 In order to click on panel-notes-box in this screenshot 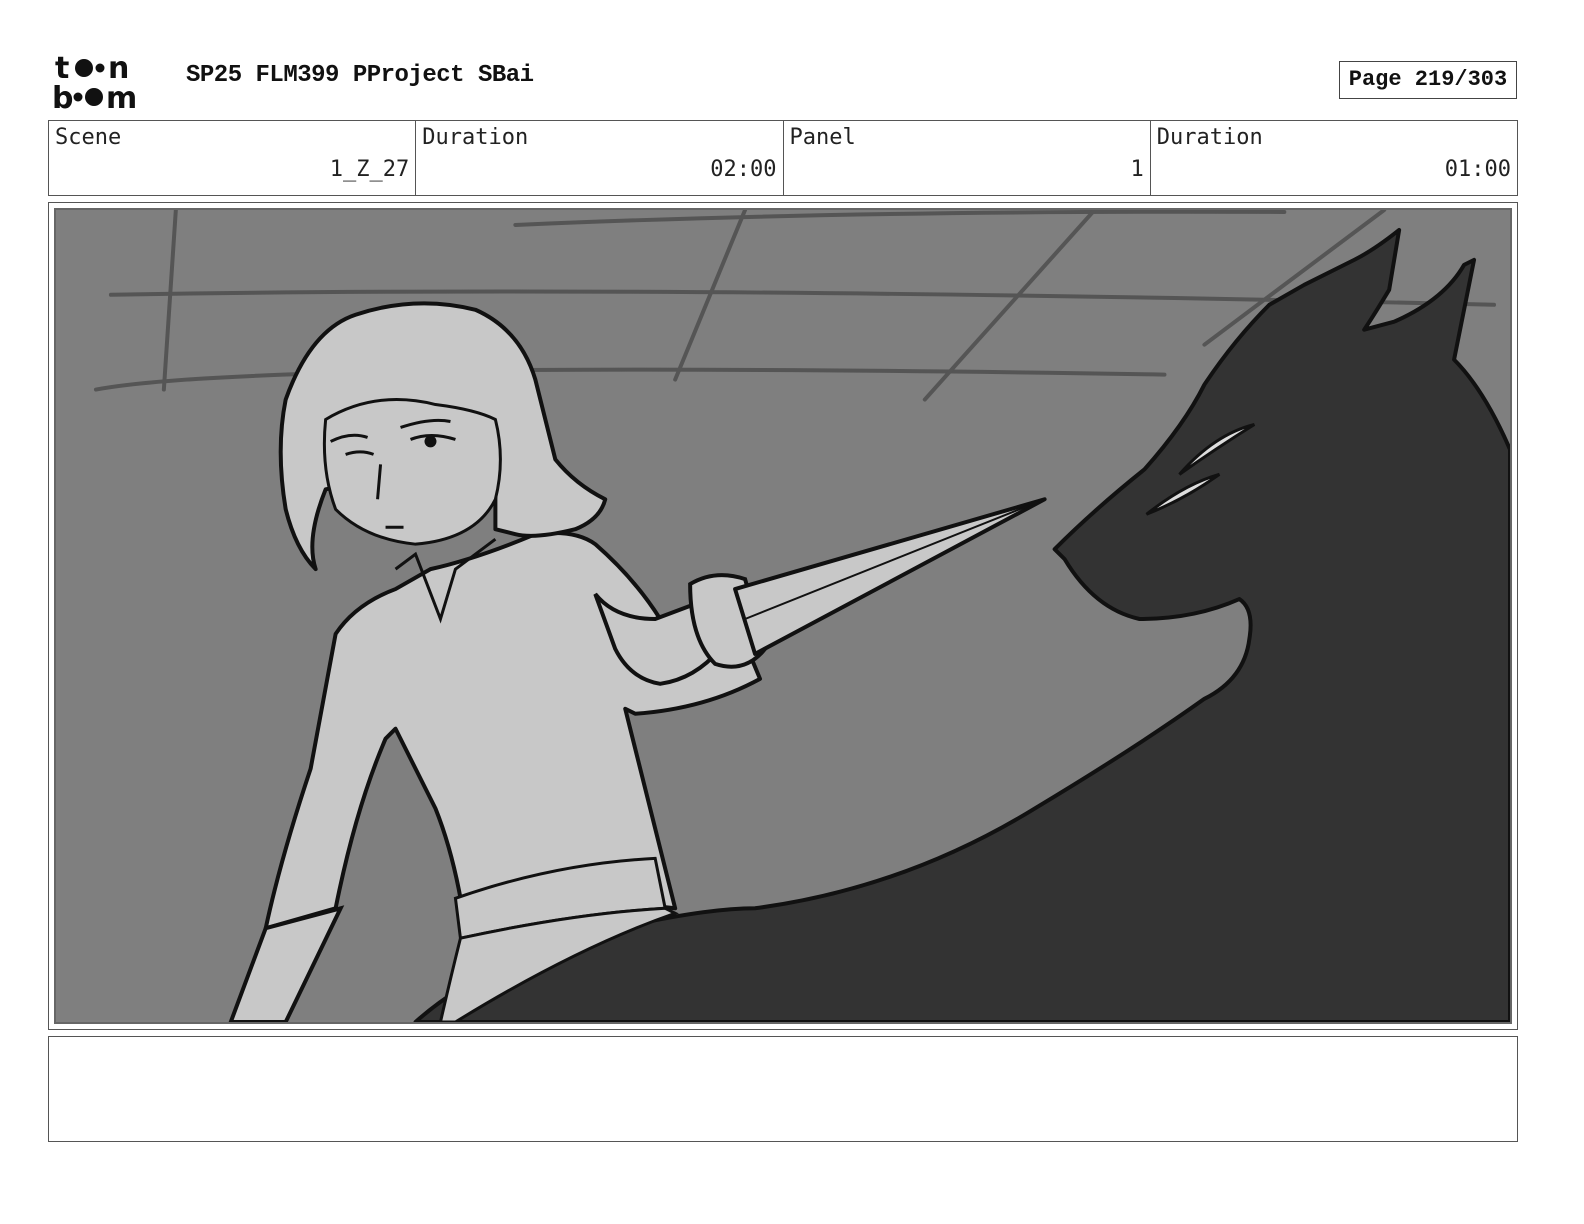, I will do `click(783, 1089)`.